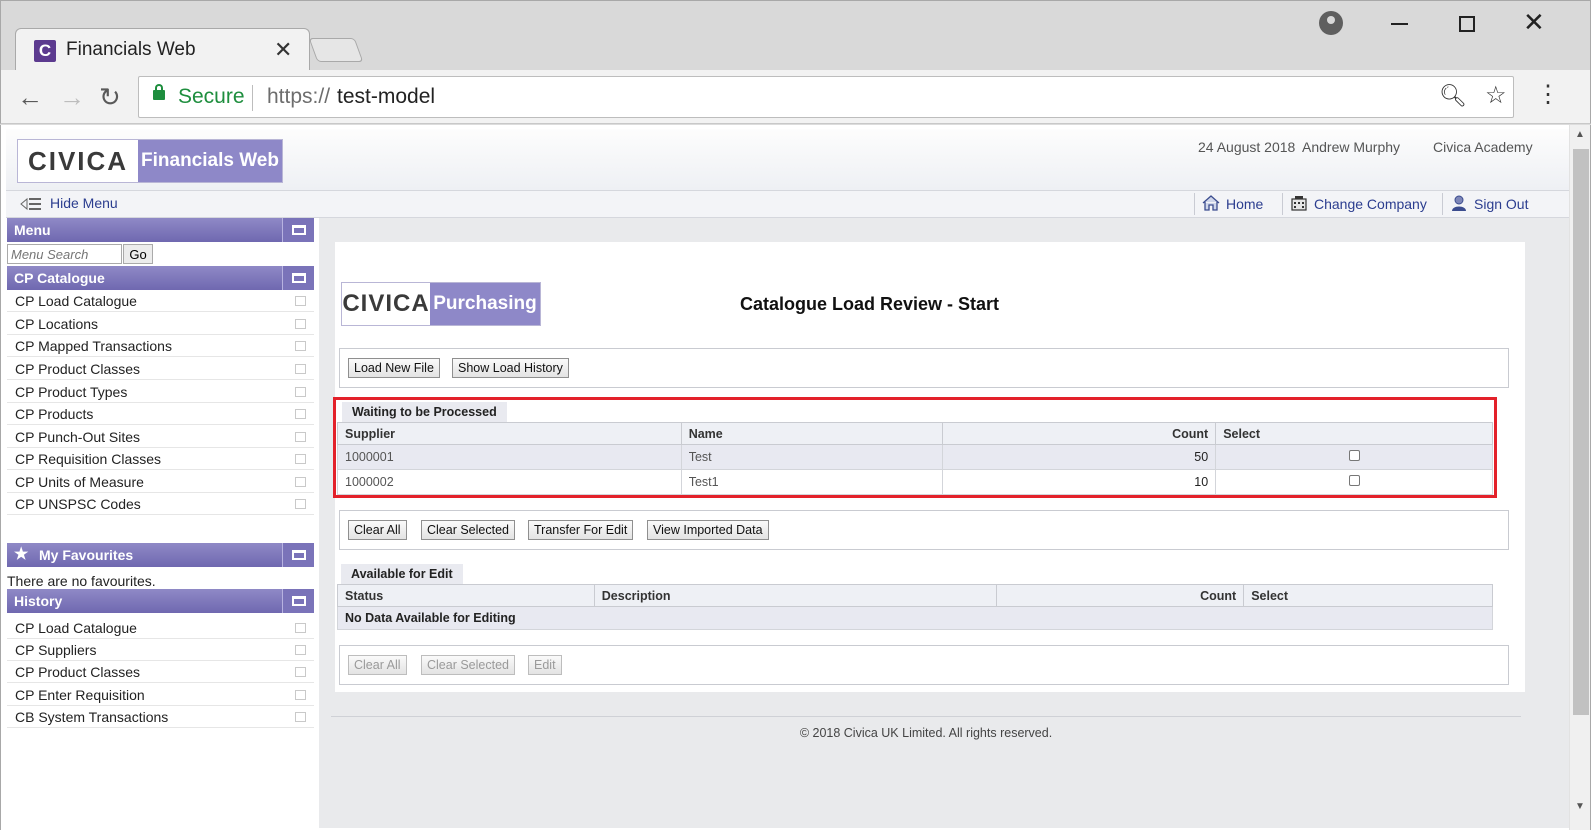 The image size is (1591, 830). Describe the element at coordinates (160, 459) in the screenshot. I see `sidebar-item-cp-requisition-classes: CP Requisition Classes` at that location.